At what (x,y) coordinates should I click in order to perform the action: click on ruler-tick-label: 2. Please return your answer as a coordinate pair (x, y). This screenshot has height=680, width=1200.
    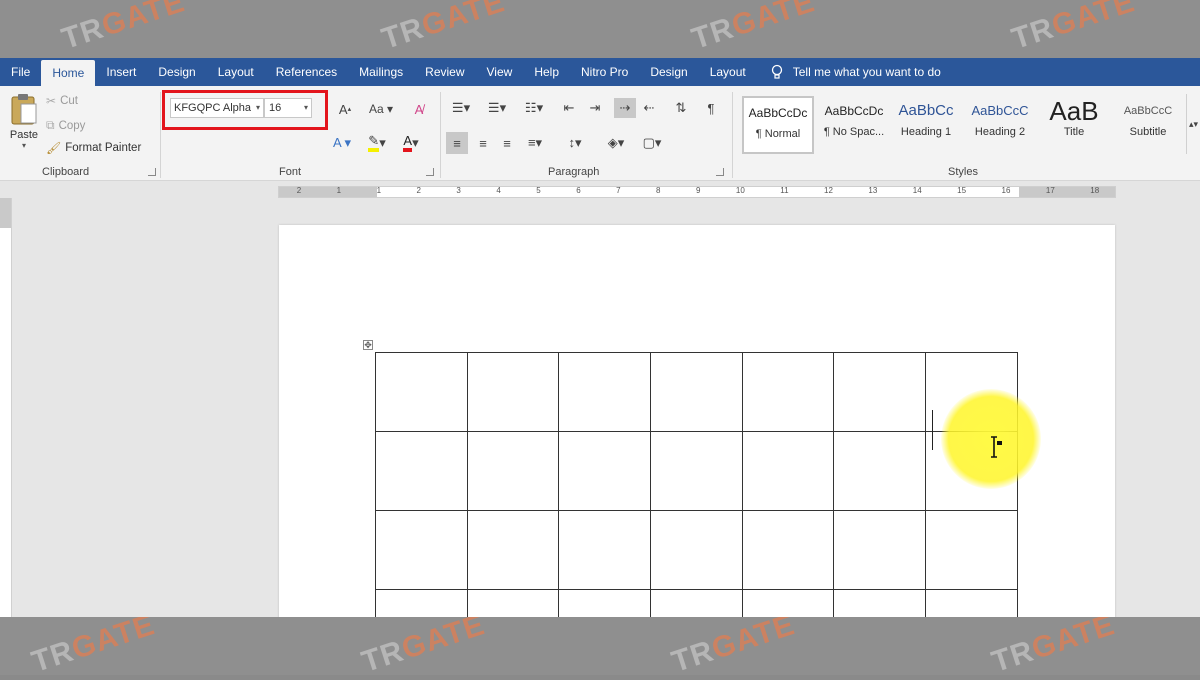
    Looking at the image, I should click on (299, 190).